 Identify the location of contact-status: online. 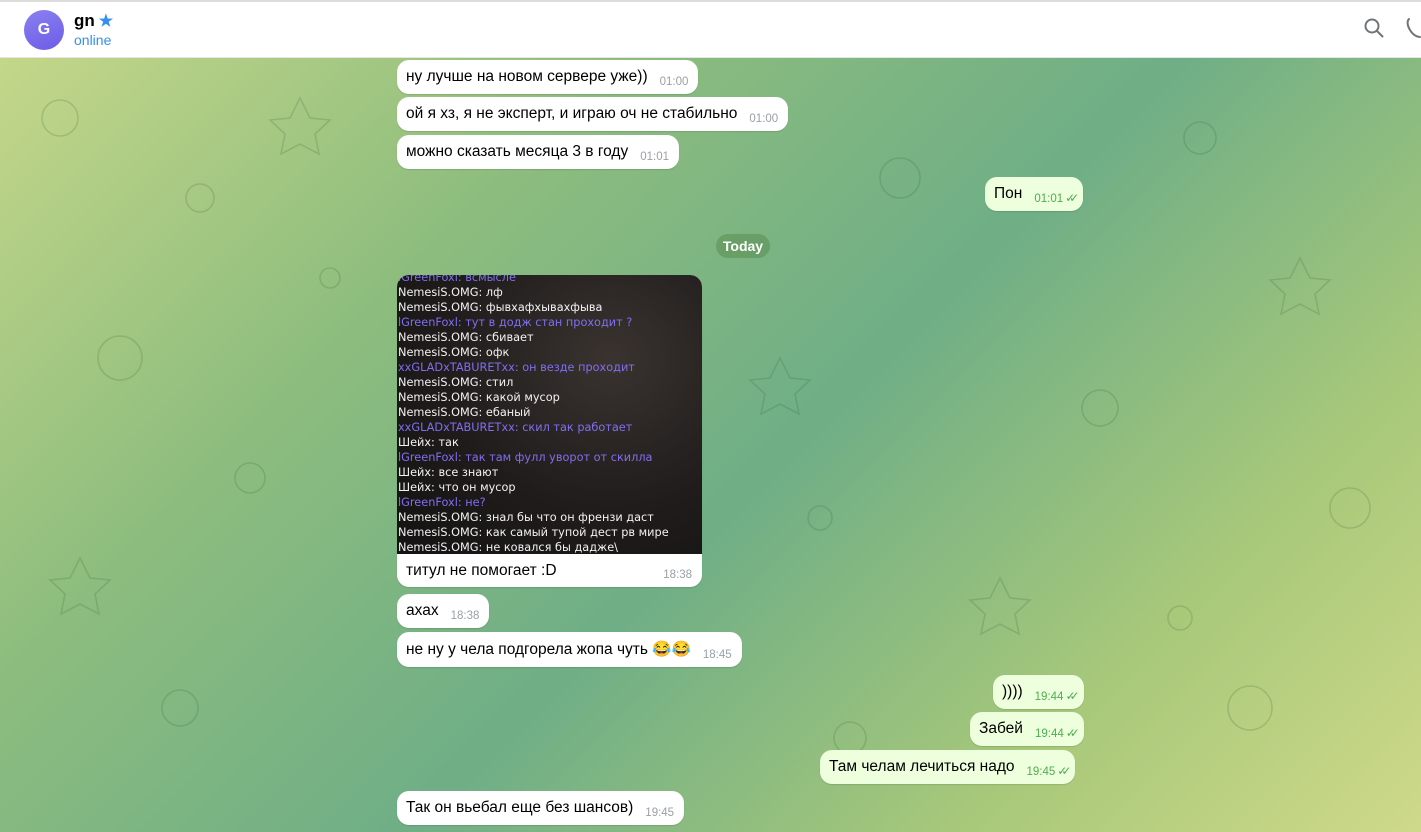
(93, 40).